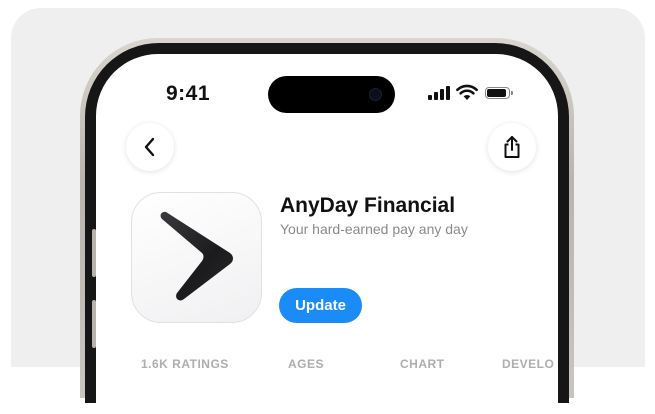 The image size is (655, 414). I want to click on stats-row: 1.6K RATINGS AGES CHART DEVELO, so click(327, 367).